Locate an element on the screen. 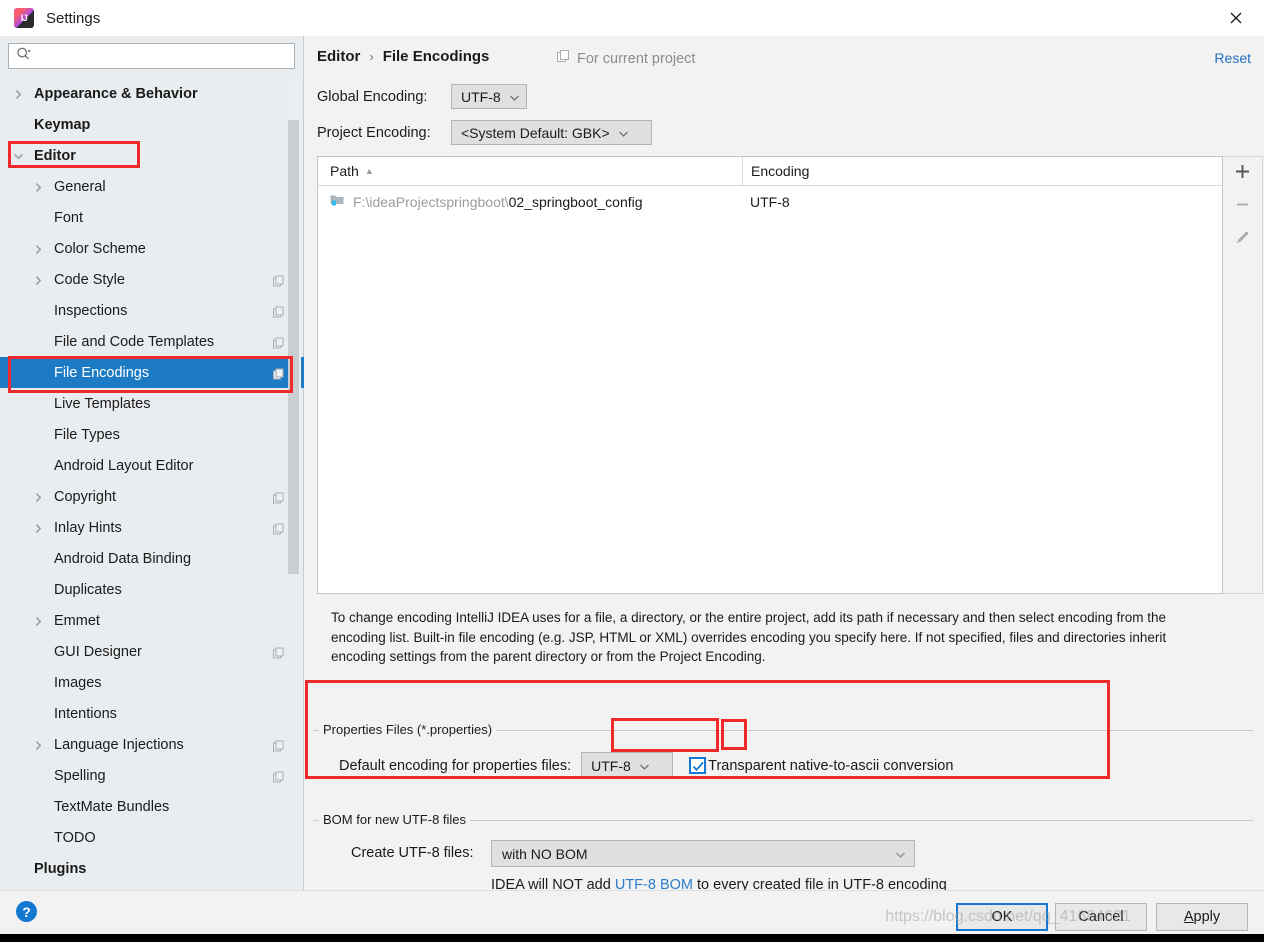 The image size is (1264, 942). for-current-project-note: For current project is located at coordinates (626, 58).